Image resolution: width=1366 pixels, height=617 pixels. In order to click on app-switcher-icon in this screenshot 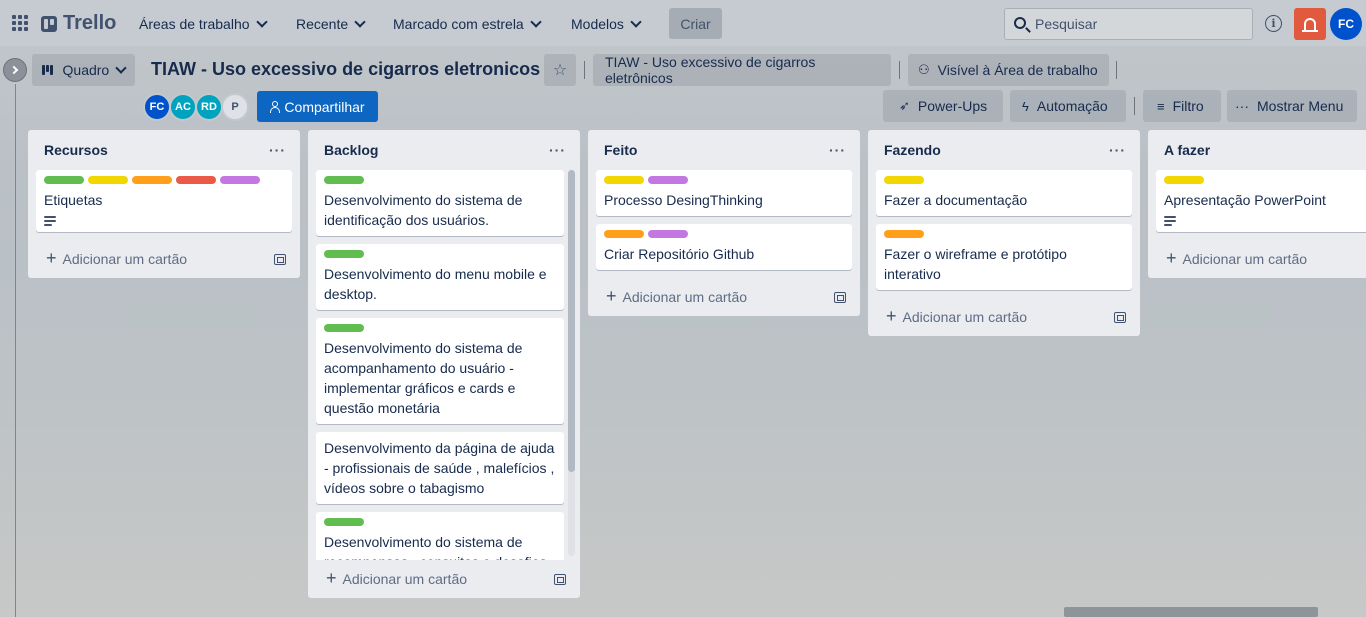, I will do `click(20, 23)`.